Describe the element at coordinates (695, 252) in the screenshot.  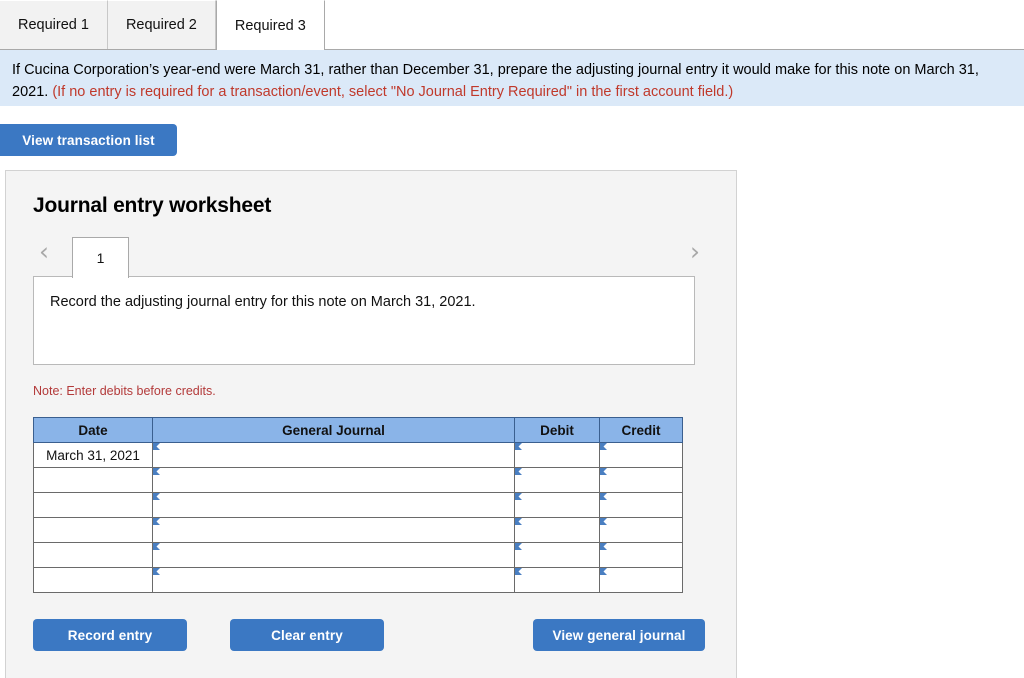
I see `chevron-right-icon: ›` at that location.